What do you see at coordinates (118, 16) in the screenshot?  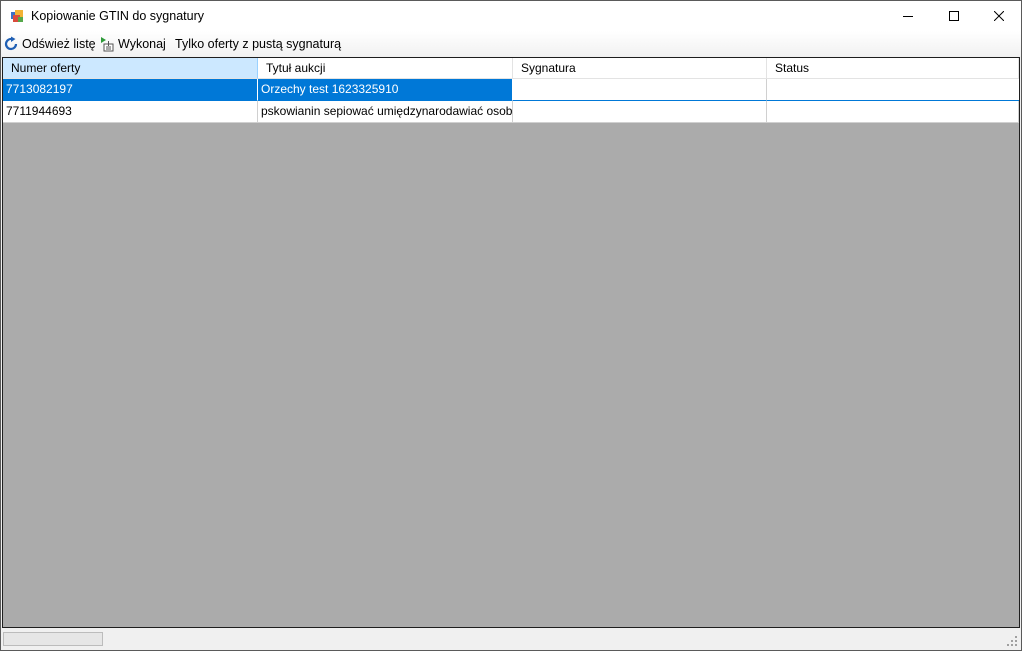 I see `window-title: Kopiowanie GTIN do sygnatury` at bounding box center [118, 16].